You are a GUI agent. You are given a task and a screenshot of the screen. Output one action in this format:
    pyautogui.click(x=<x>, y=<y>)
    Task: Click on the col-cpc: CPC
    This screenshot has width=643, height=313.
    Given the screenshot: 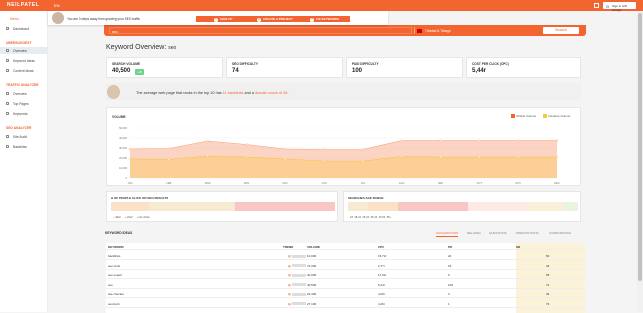 What is the action you would take?
    pyautogui.click(x=381, y=247)
    